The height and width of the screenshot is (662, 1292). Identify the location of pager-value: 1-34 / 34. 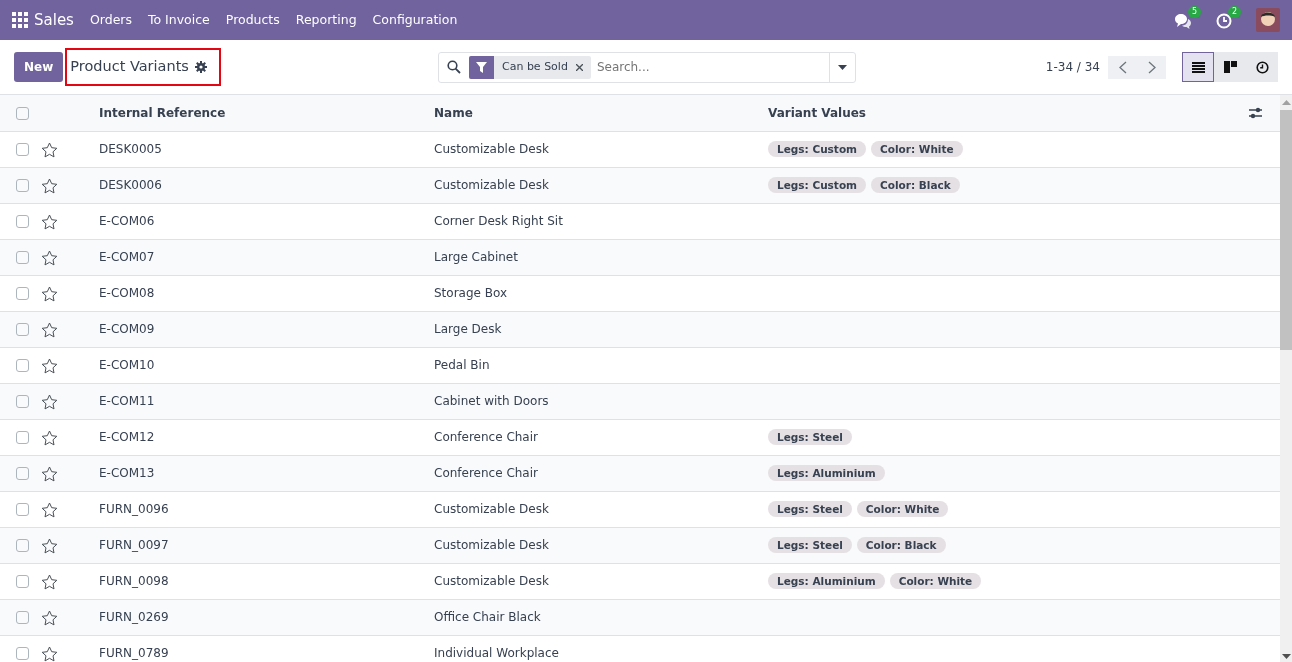
(1072, 67).